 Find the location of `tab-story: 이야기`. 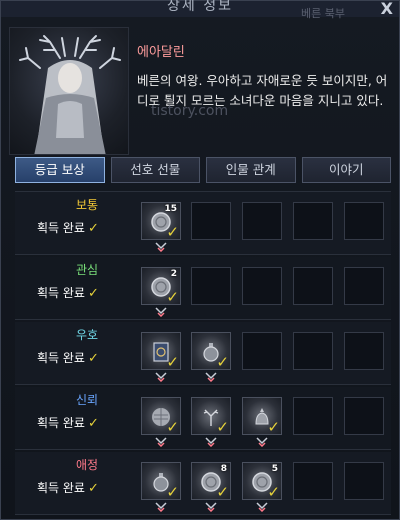

tab-story: 이야기 is located at coordinates (346, 170).